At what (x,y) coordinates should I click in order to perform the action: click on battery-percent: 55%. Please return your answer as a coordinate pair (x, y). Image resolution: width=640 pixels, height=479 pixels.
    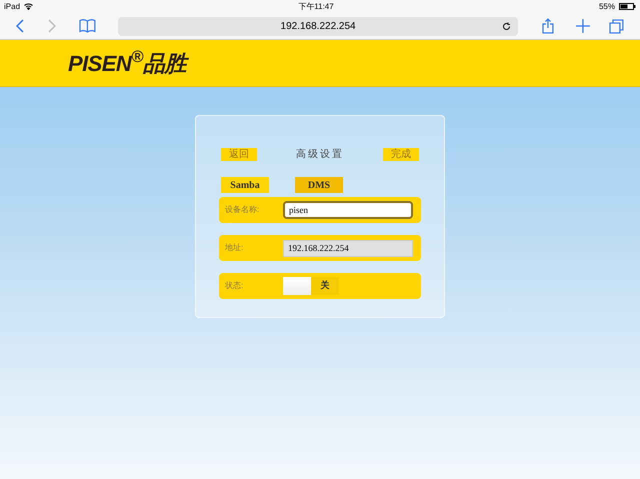
    Looking at the image, I should click on (606, 6).